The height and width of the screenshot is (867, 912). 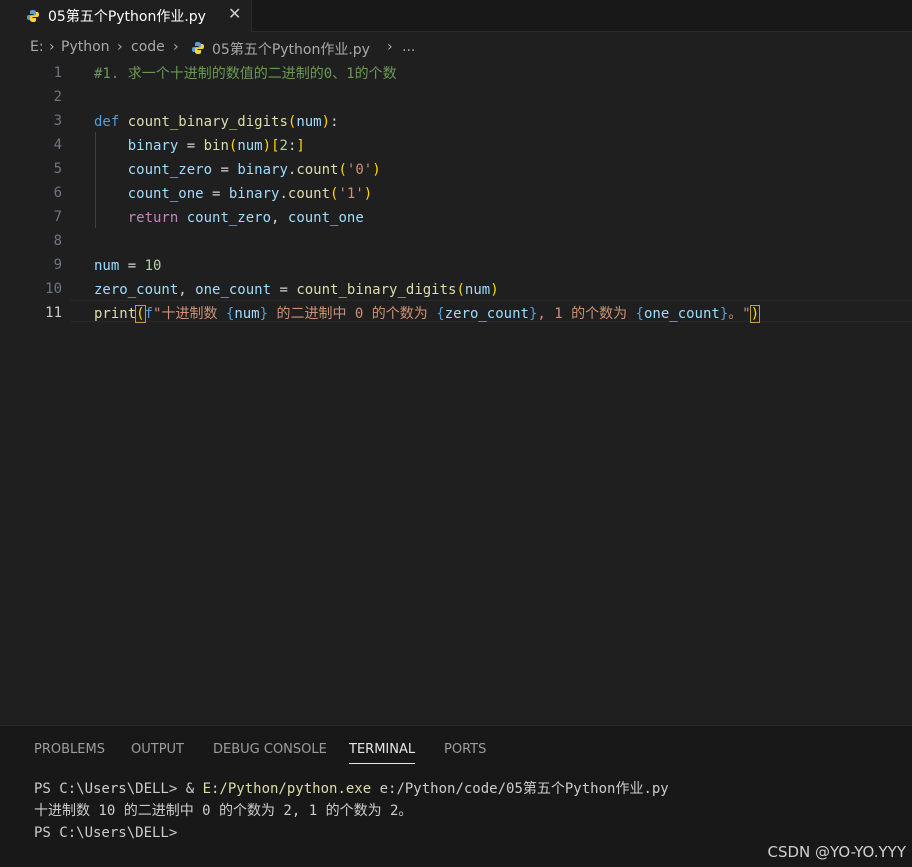 I want to click on code-token: :, so click(x=334, y=122).